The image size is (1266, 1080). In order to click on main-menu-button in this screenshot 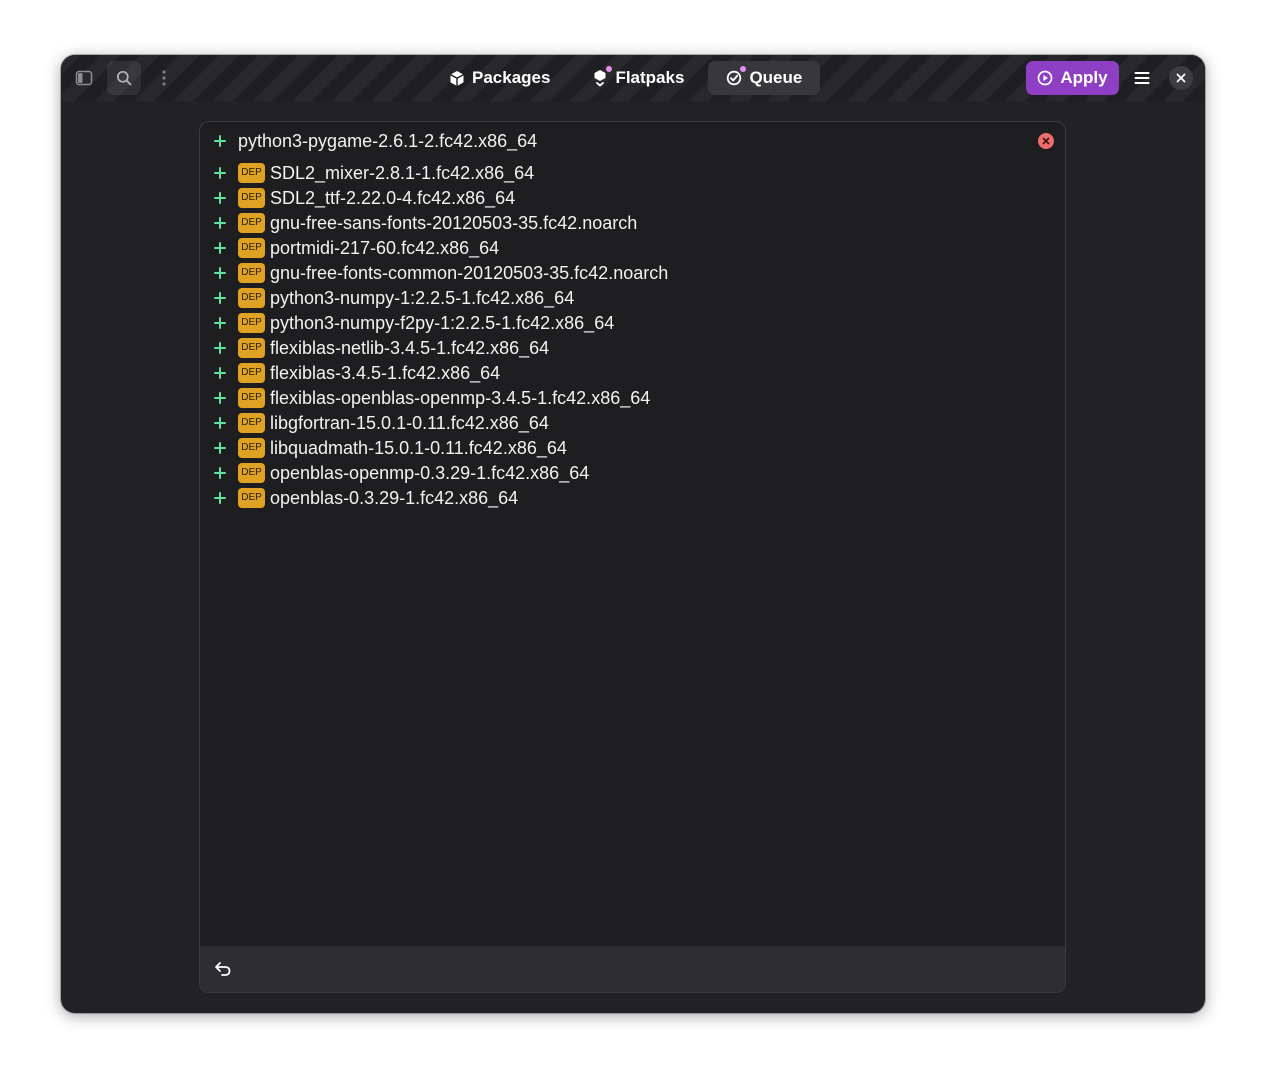, I will do `click(1142, 78)`.